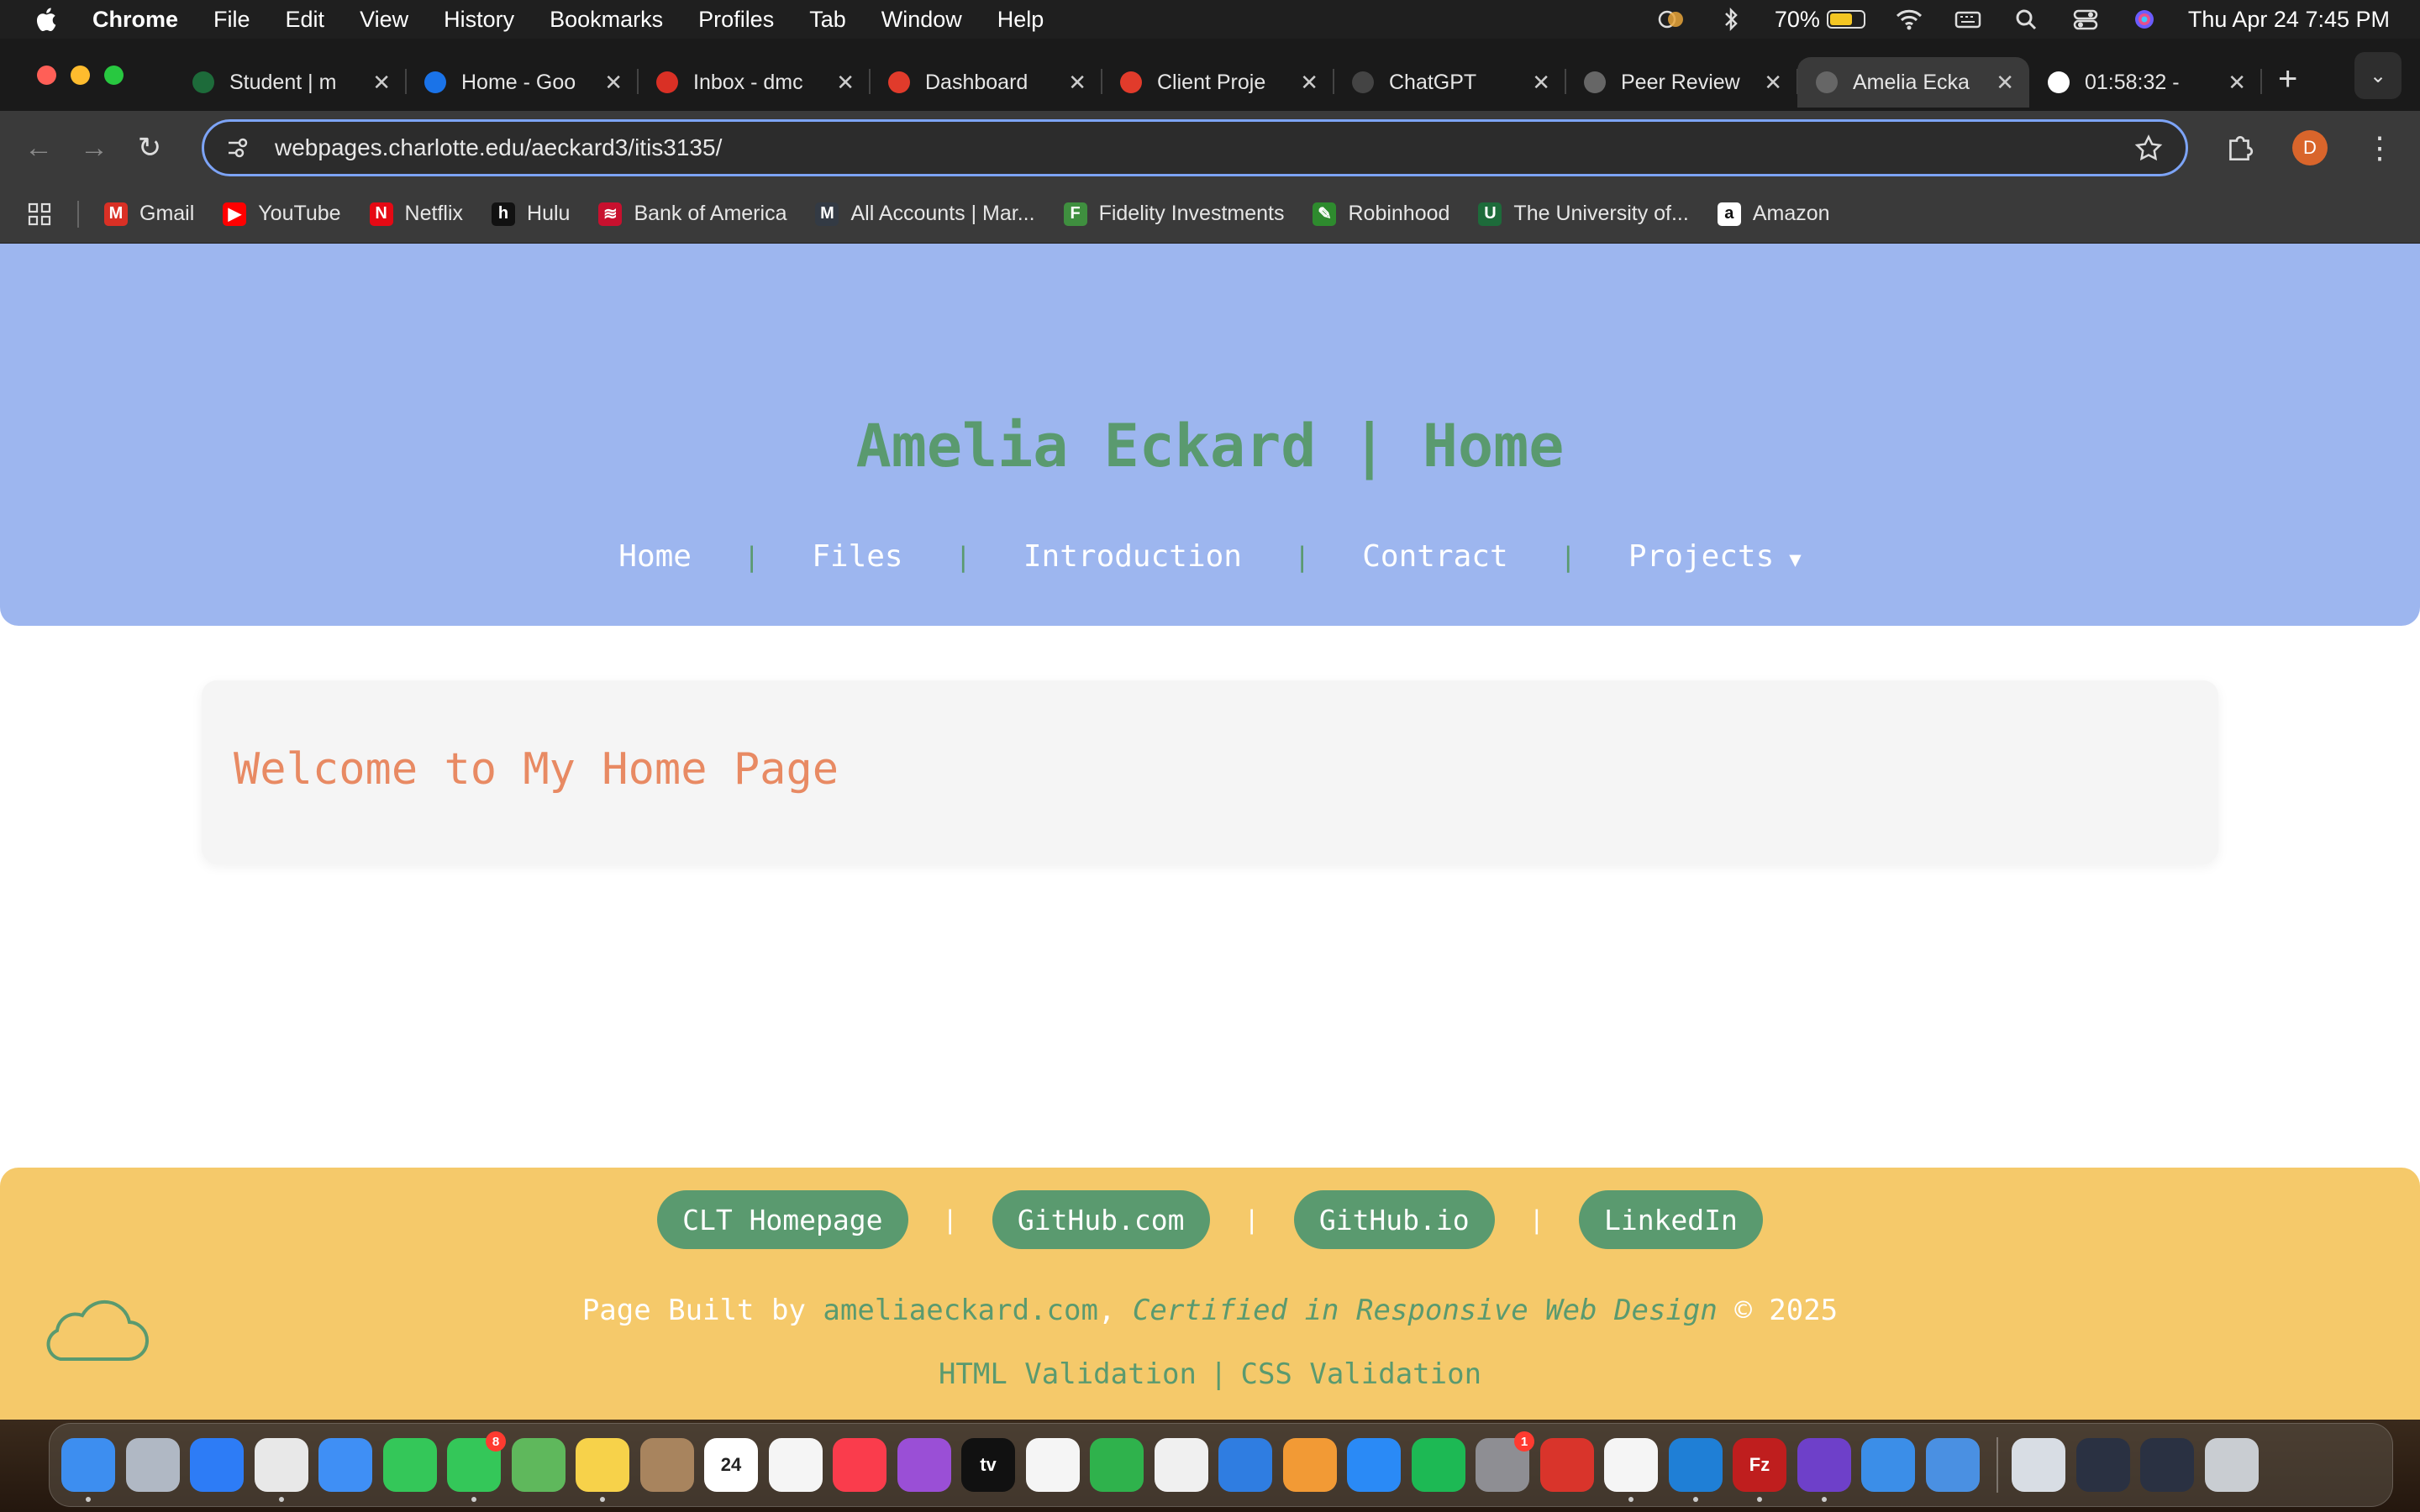 The height and width of the screenshot is (1512, 2420). Describe the element at coordinates (2145, 19) in the screenshot. I see `siri-icon` at that location.